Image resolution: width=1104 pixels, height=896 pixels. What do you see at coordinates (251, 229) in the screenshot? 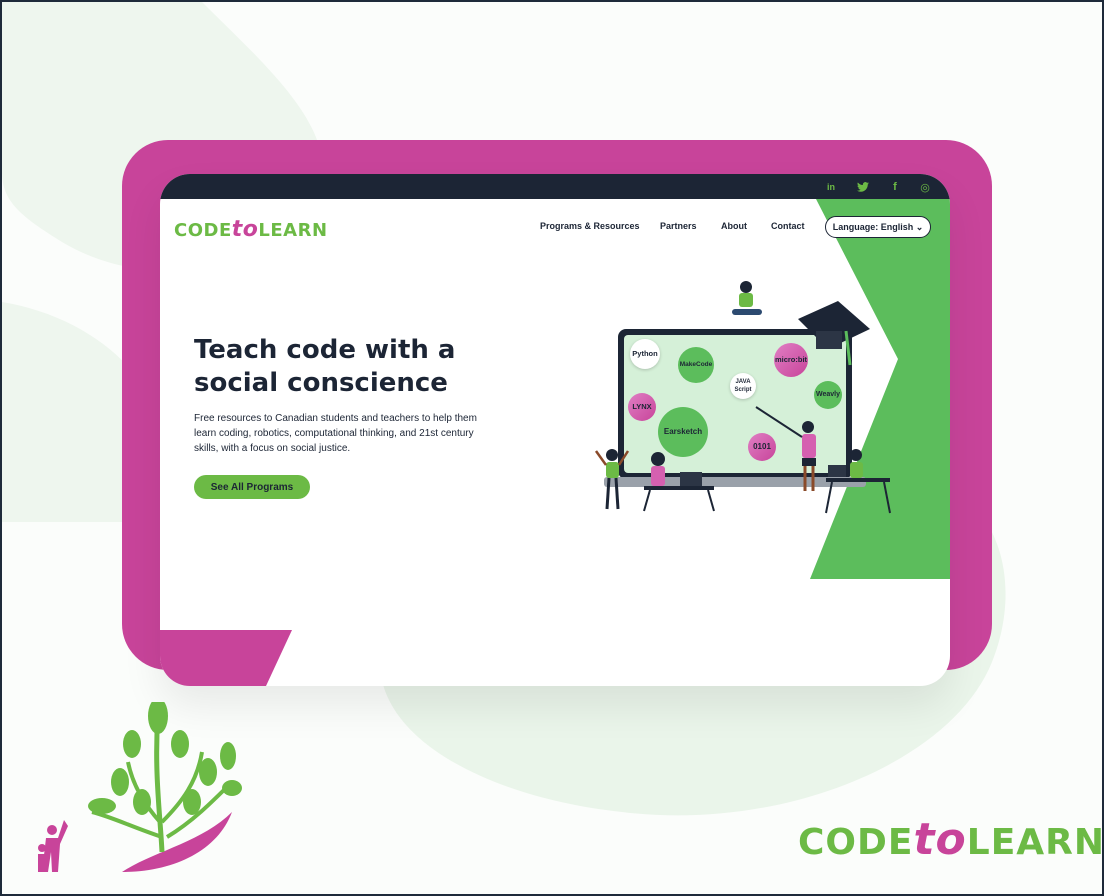
I see `site-logo: CODEtoLEARN` at bounding box center [251, 229].